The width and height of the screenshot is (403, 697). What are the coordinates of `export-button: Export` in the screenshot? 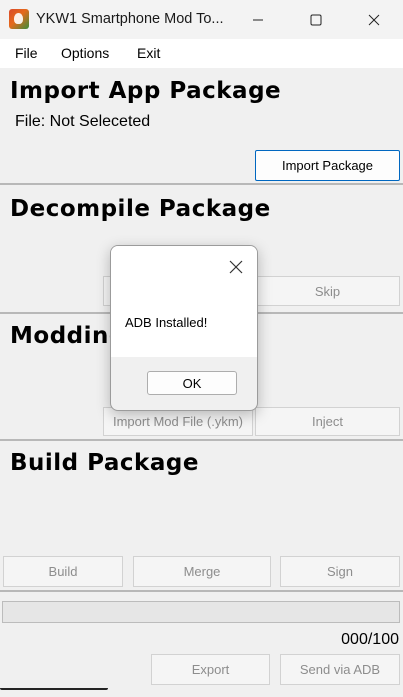 It's located at (210, 669).